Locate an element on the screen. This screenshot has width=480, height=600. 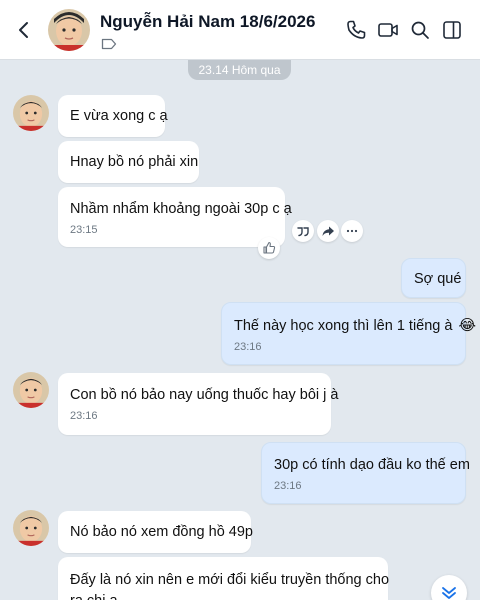
message-text: Thế này học xong thì lên 1 tiếng à 😂 is located at coordinates (355, 325).